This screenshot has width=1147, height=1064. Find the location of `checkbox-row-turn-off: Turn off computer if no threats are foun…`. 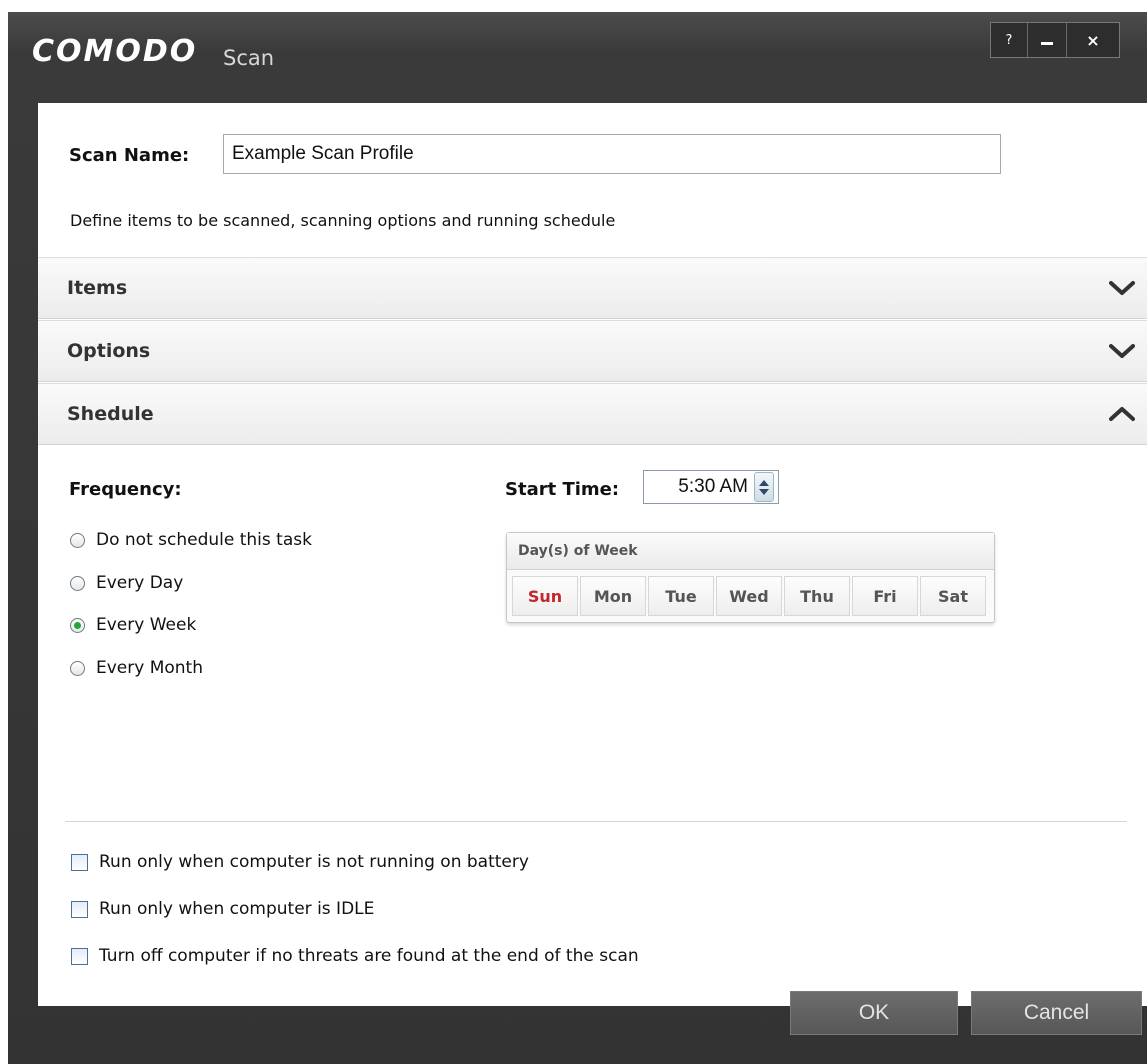

checkbox-row-turn-off: Turn off computer if no threats are foun… is located at coordinates (355, 956).